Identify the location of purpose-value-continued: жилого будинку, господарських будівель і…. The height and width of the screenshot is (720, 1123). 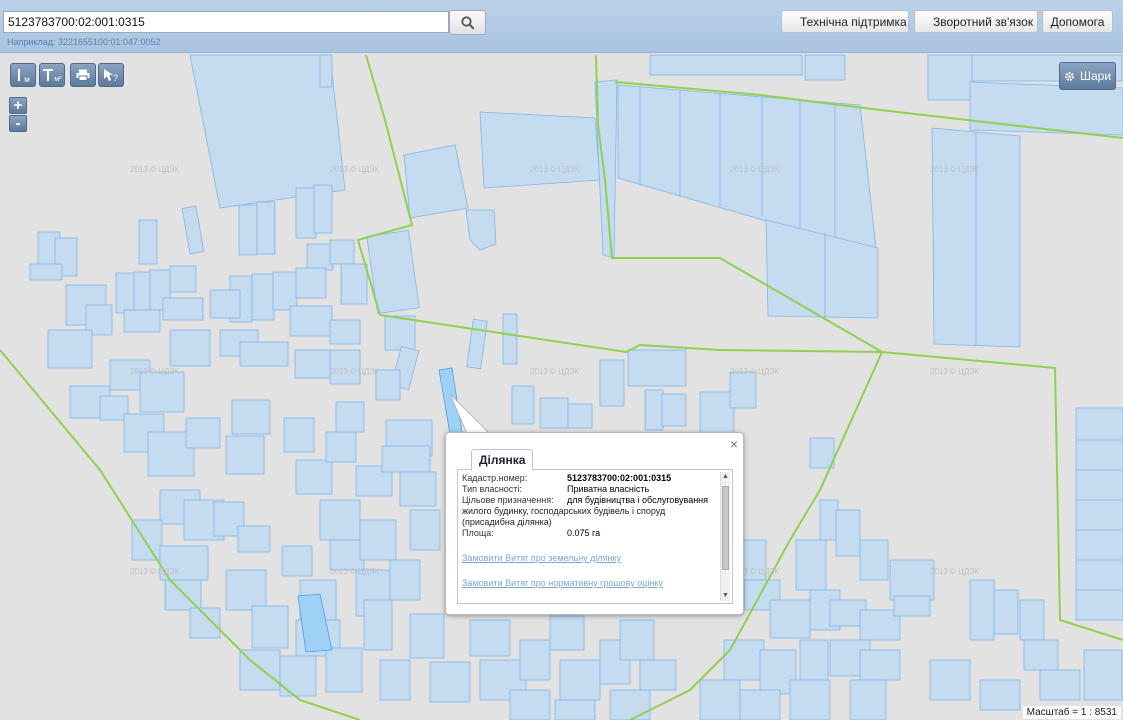
(564, 516).